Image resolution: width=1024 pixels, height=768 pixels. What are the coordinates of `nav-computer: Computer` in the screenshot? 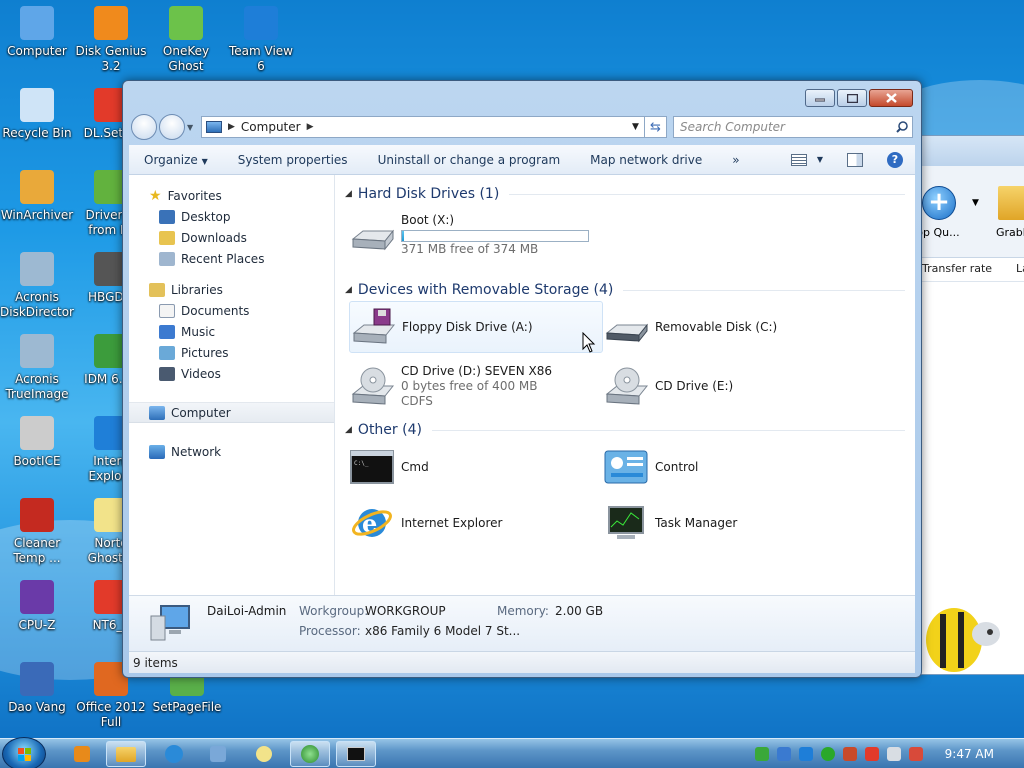 It's located at (231, 412).